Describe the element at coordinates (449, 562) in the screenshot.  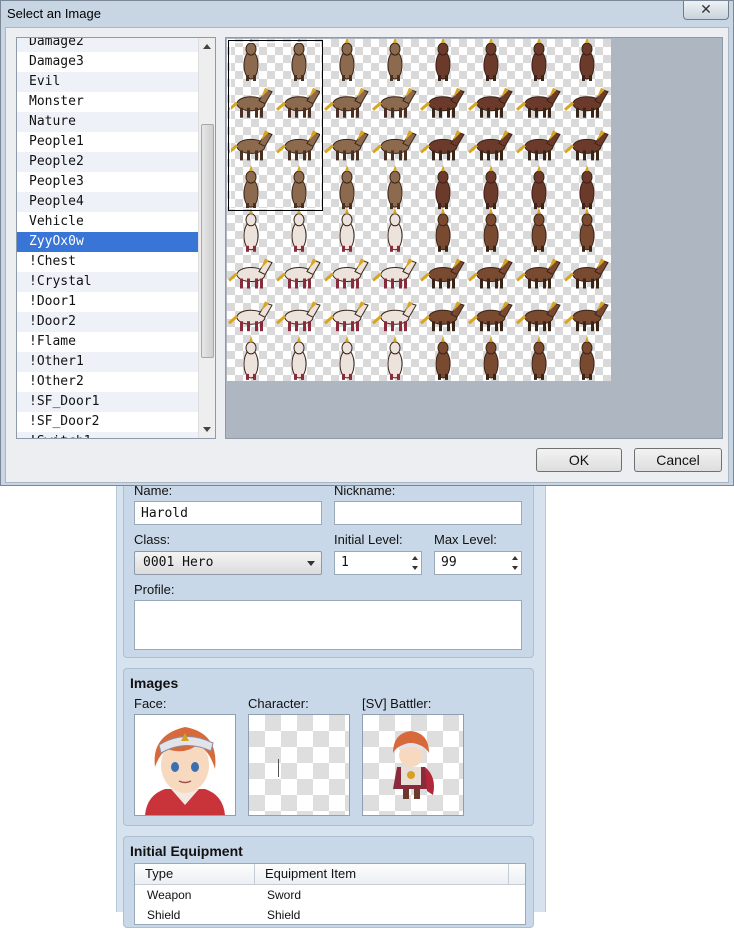
I see `max-level-value: 99` at that location.